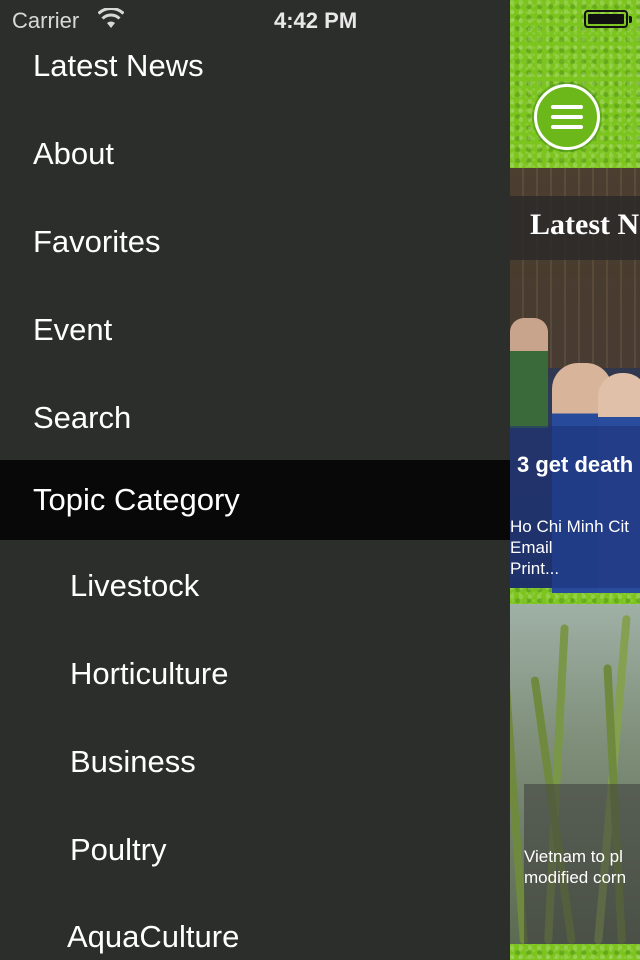 Image resolution: width=640 pixels, height=960 pixels. I want to click on clock-time: 4:42 PM, so click(316, 20).